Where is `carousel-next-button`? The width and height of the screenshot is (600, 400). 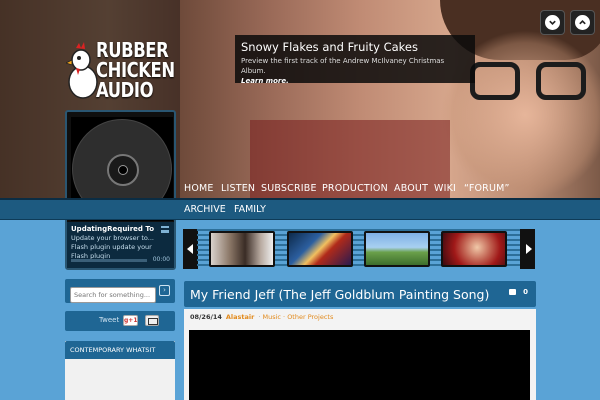
carousel-next-button is located at coordinates (527, 249).